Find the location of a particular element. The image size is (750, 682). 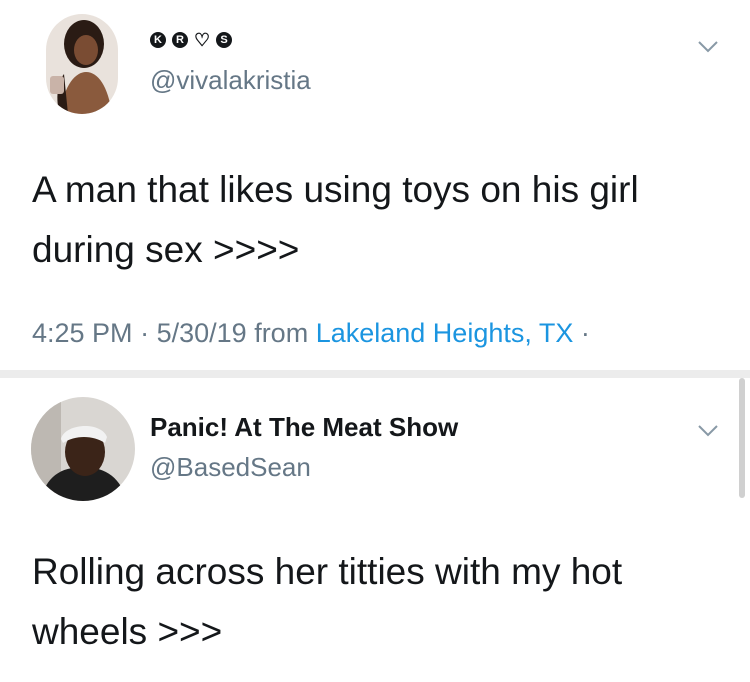

heart-icon: ♡ is located at coordinates (202, 40).